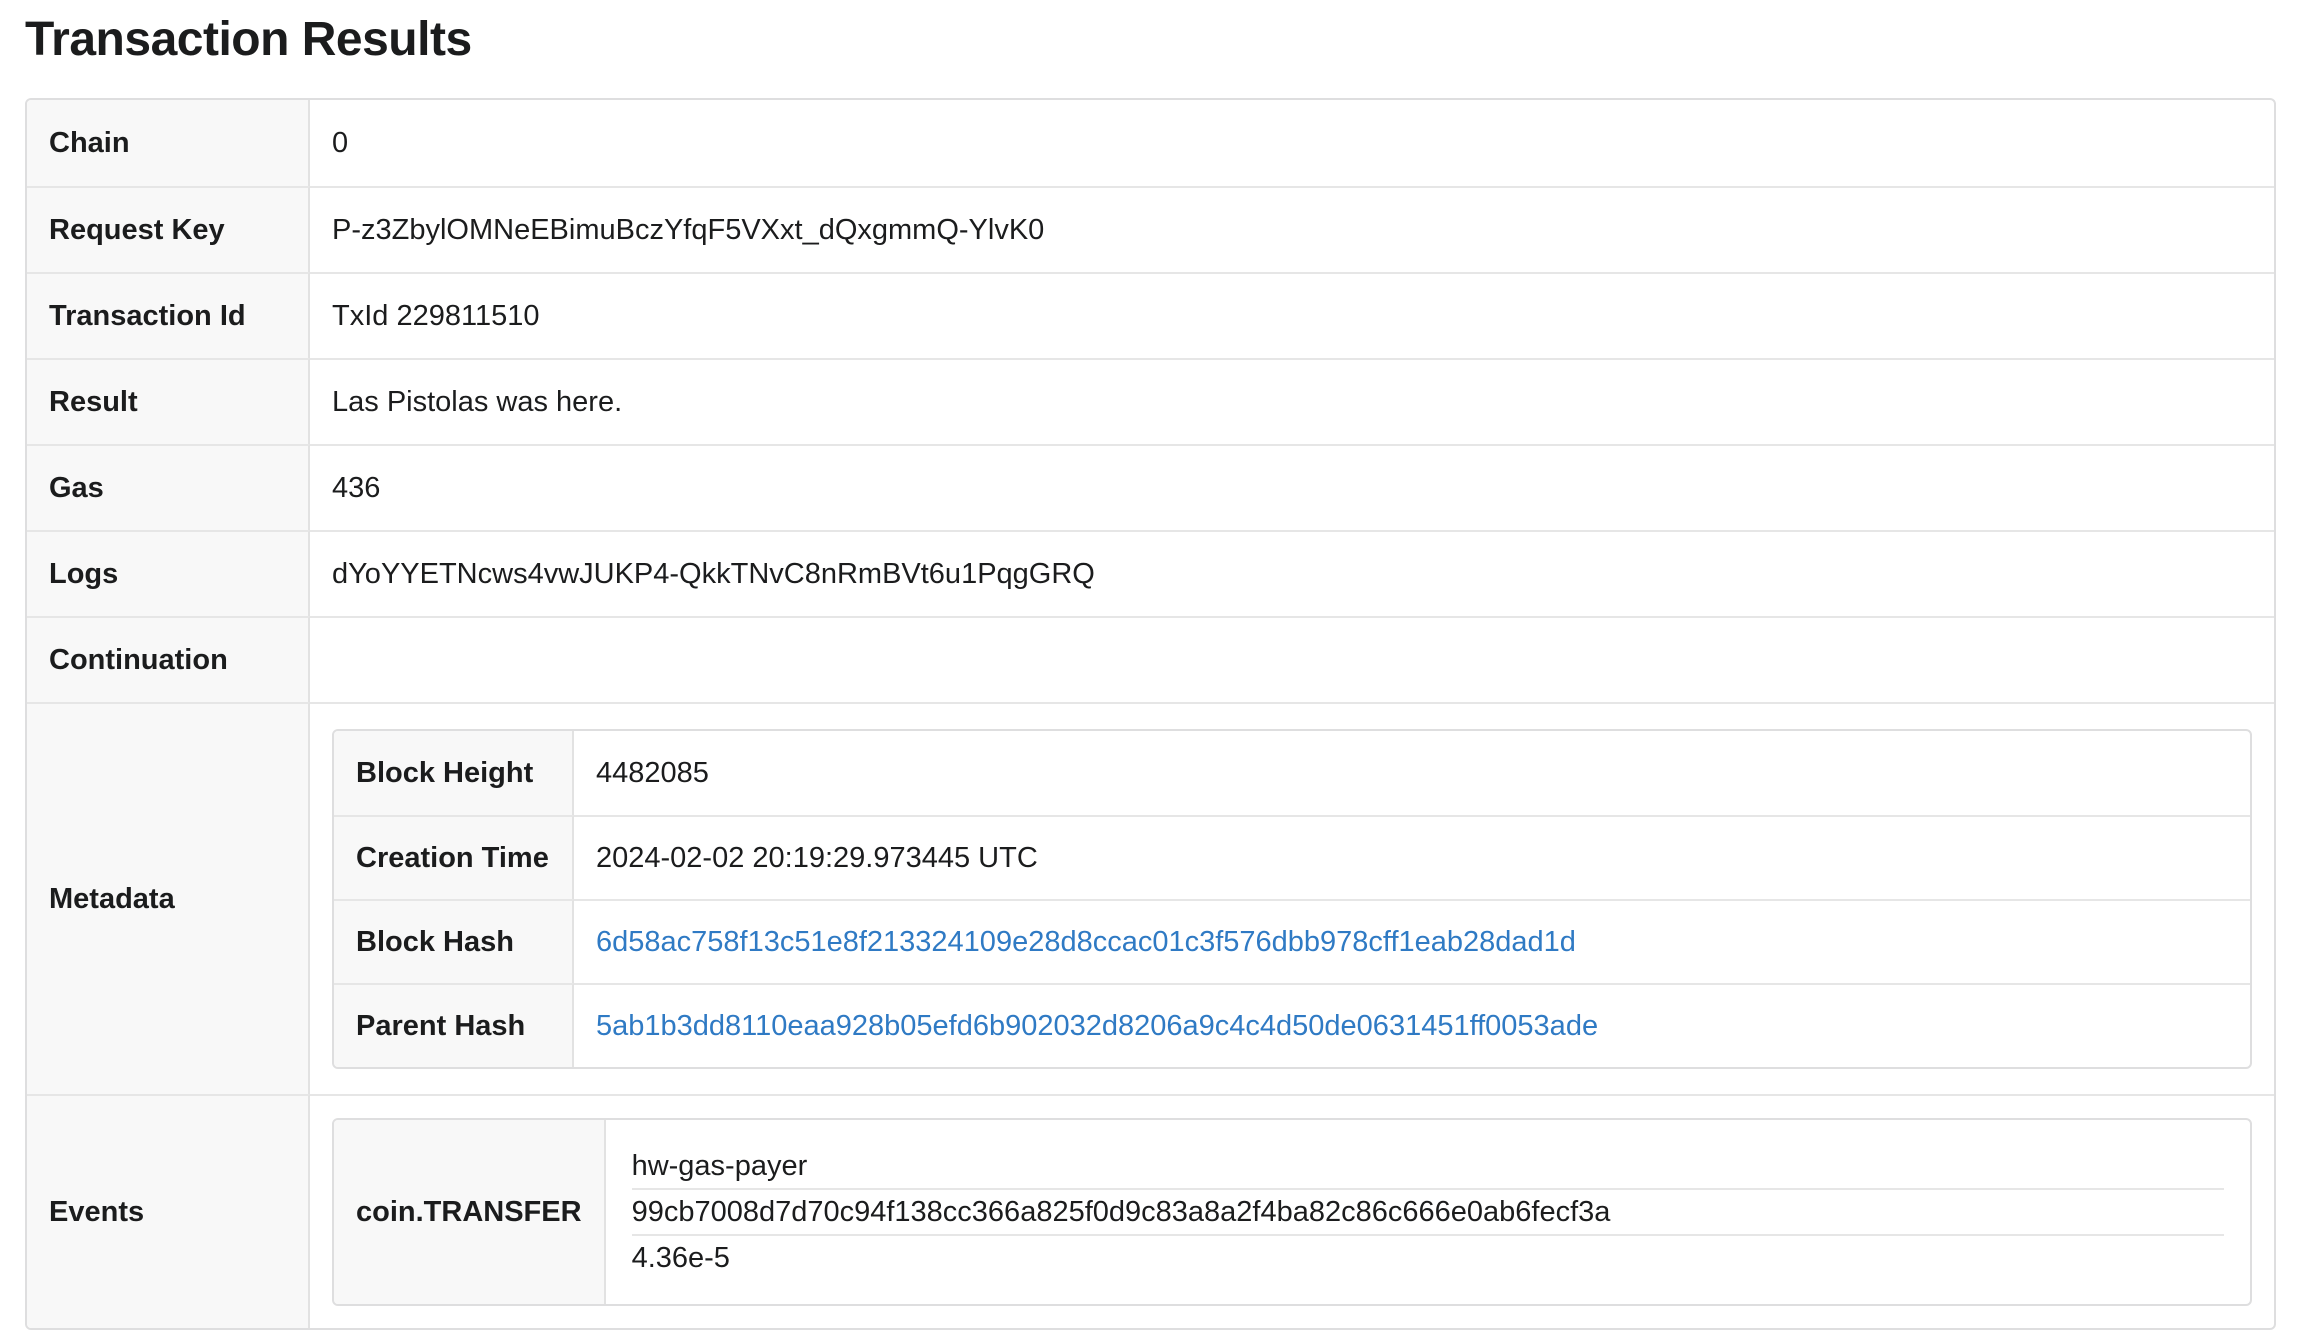 This screenshot has width=2298, height=1342. What do you see at coordinates (1292, 487) in the screenshot?
I see `gas-value: 436` at bounding box center [1292, 487].